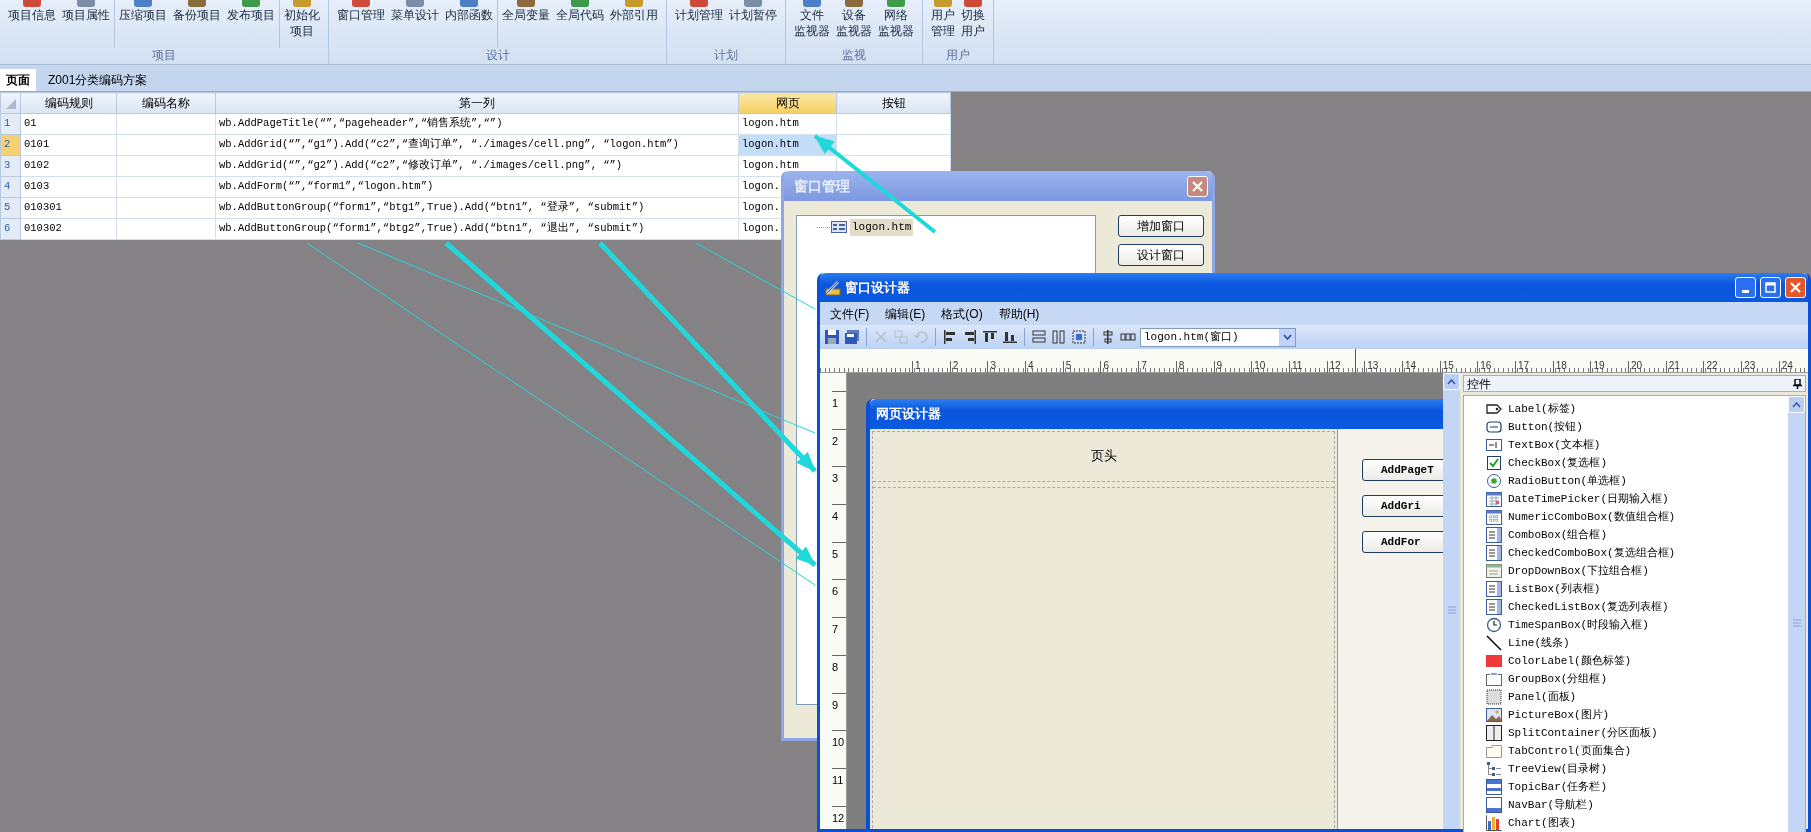  What do you see at coordinates (812, 24) in the screenshot?
I see `ribbon-button: 文件 监视器` at bounding box center [812, 24].